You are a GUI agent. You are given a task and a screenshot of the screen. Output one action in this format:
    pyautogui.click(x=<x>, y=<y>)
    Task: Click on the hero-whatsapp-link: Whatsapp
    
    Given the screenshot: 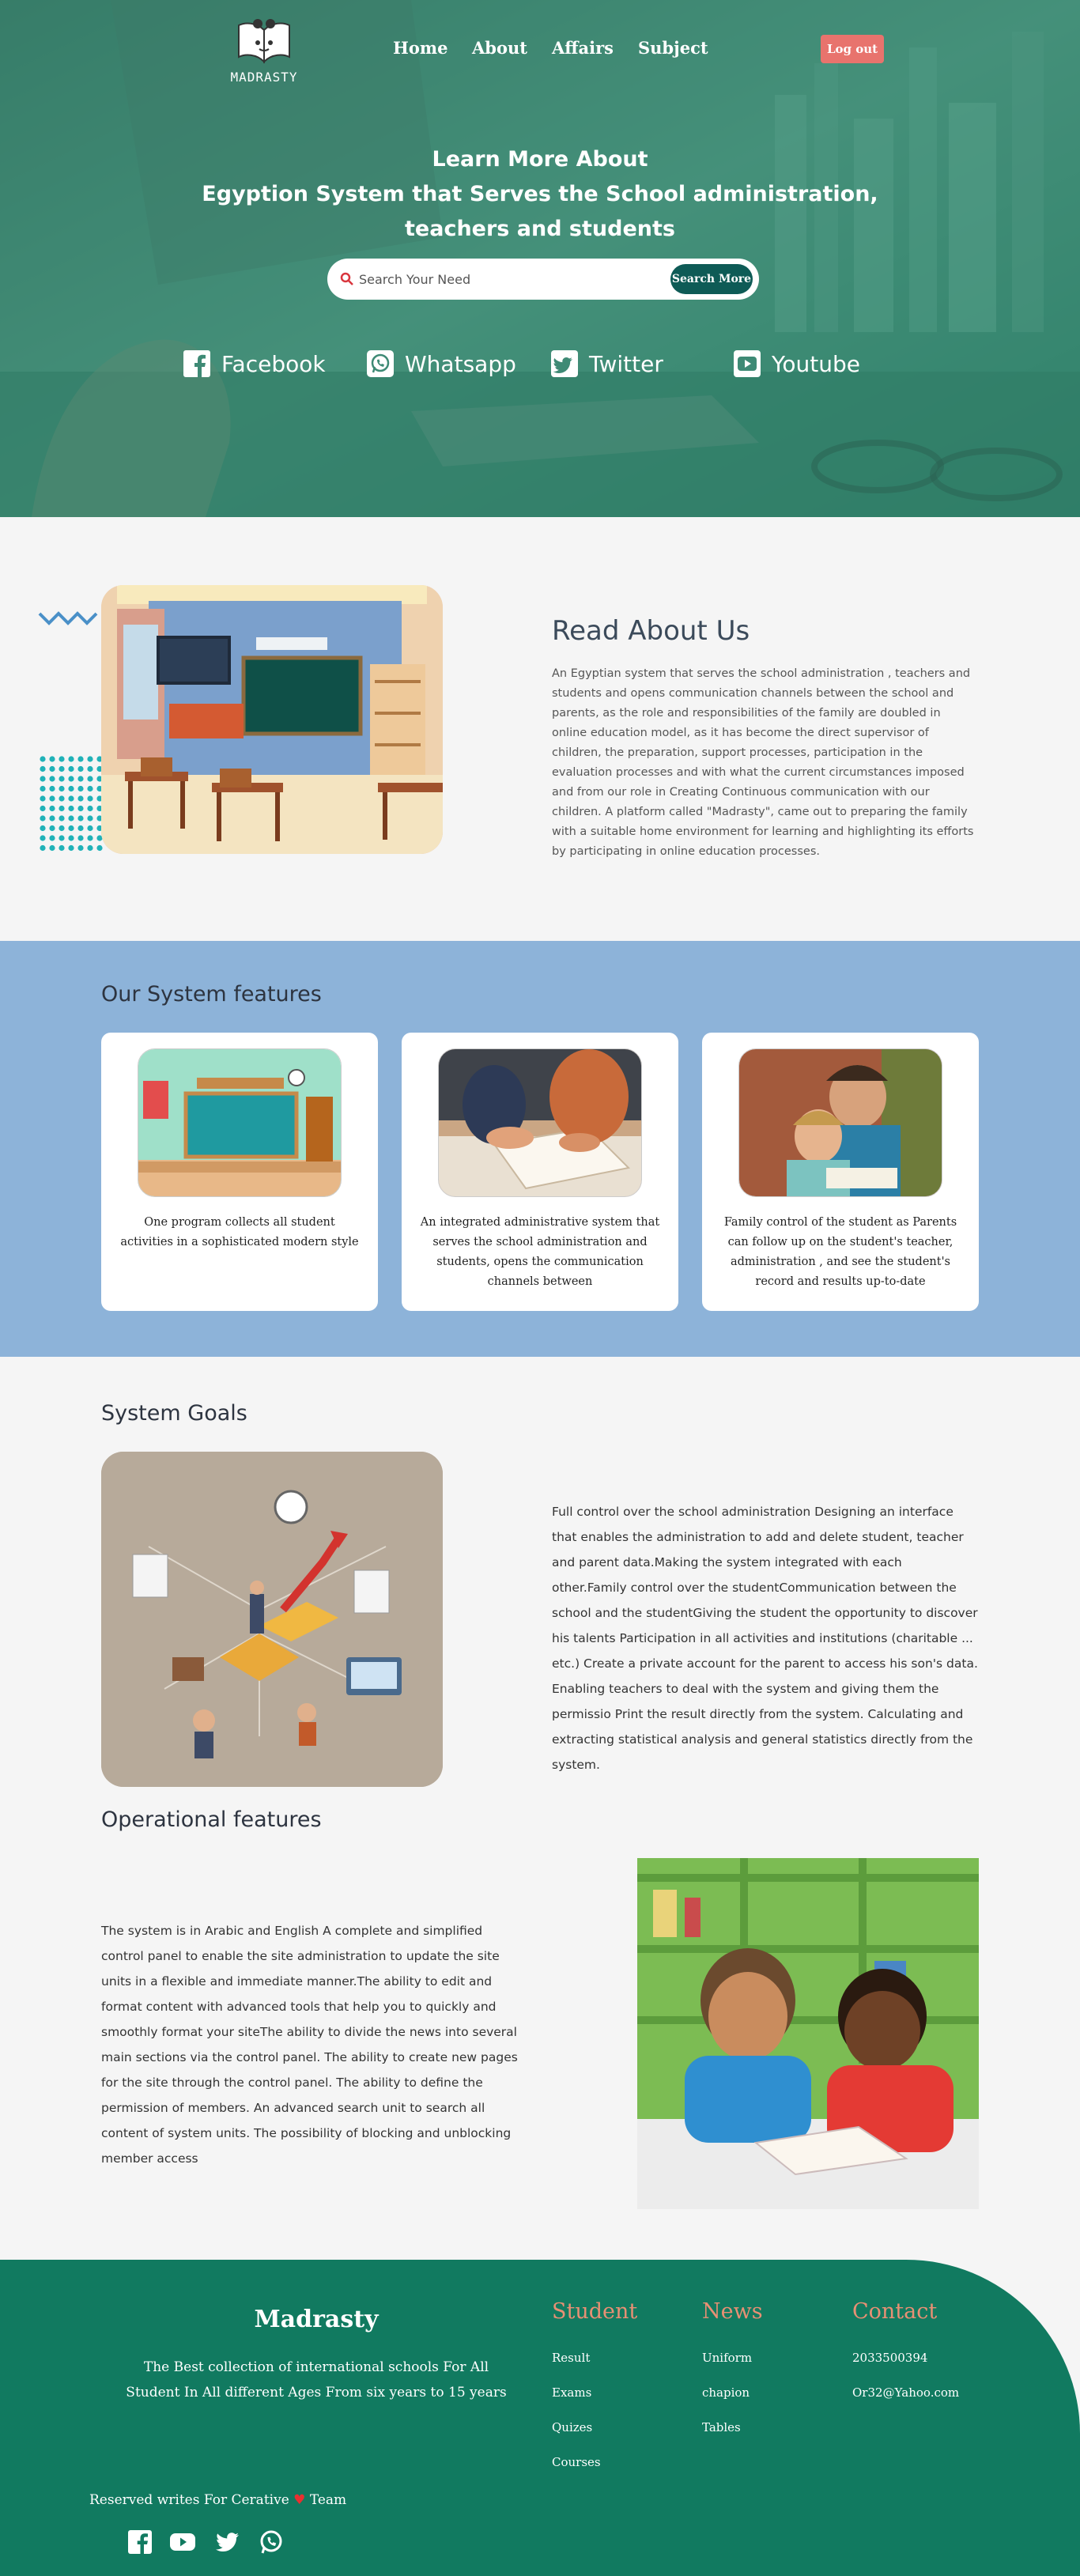 What is the action you would take?
    pyautogui.click(x=441, y=364)
    